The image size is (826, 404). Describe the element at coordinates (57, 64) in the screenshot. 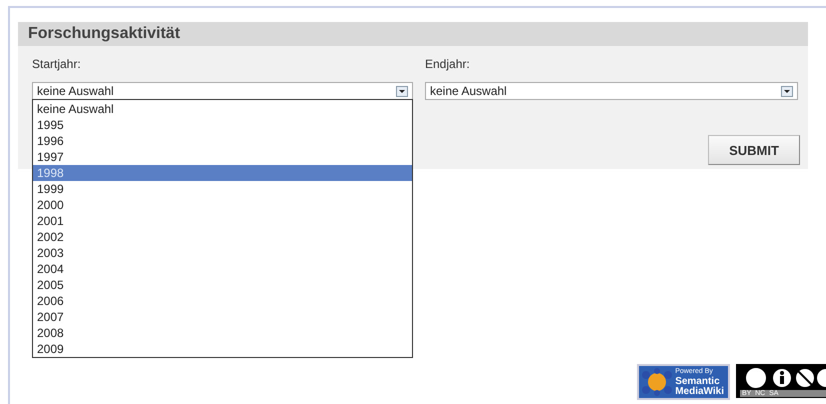

I see `field-label: Startjahr:` at that location.